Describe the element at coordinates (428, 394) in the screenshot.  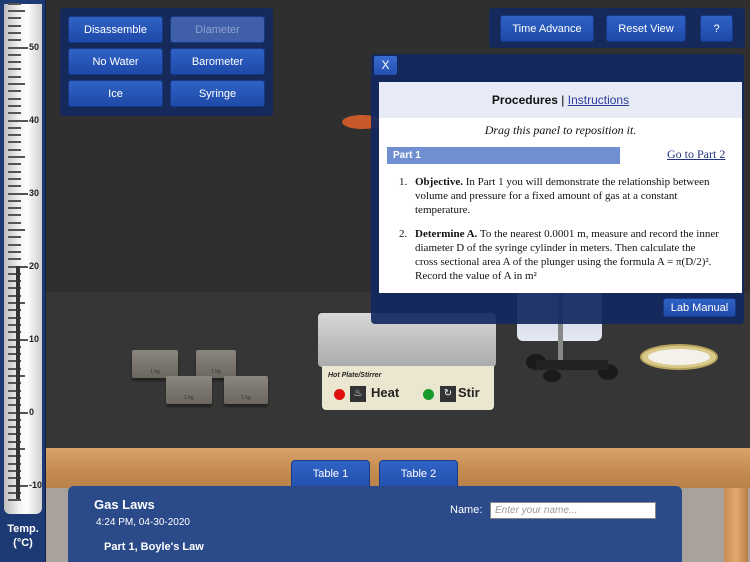
I see `stir-indicator-light` at that location.